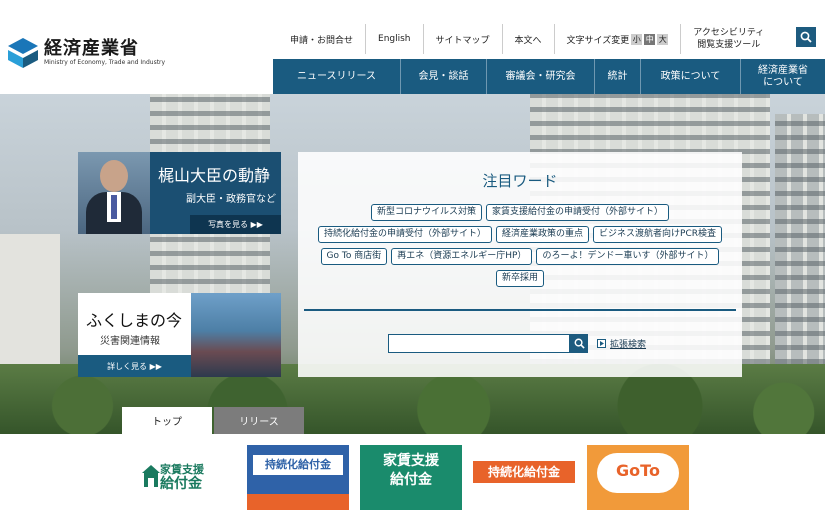 Image resolution: width=825 pixels, height=510 pixels. Describe the element at coordinates (214, 175) in the screenshot. I see `minister-title: 梶山大臣の動静` at that location.